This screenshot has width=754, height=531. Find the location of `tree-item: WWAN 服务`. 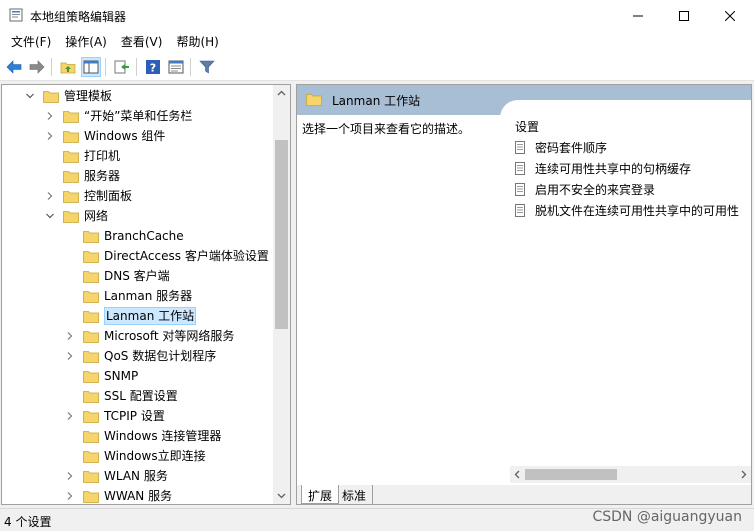

tree-item: WWAN 服务 is located at coordinates (138, 495).